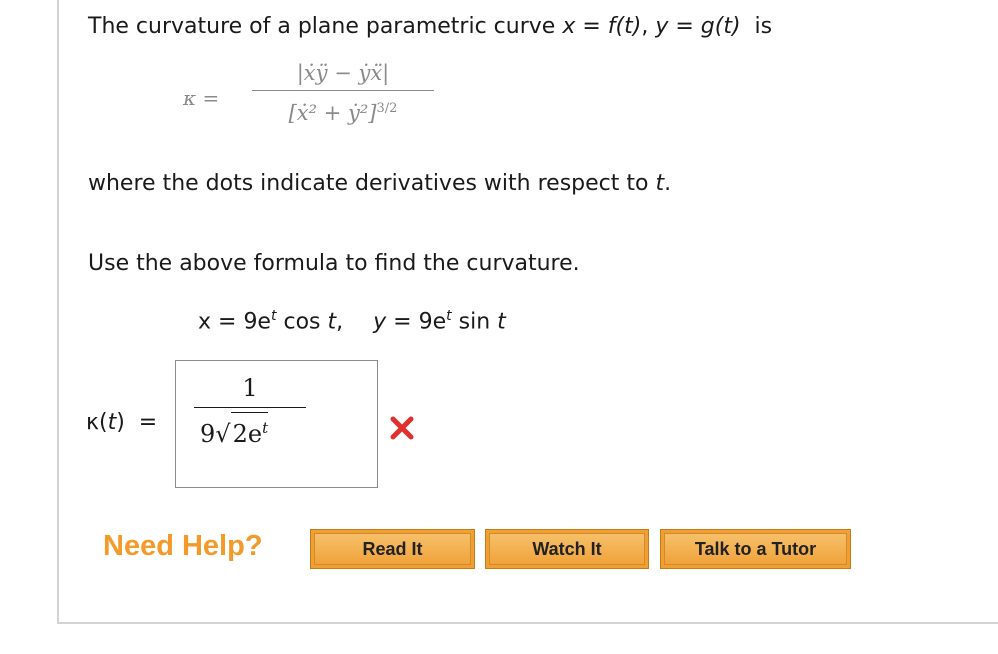 This screenshot has height=654, width=998. Describe the element at coordinates (201, 98) in the screenshot. I see `formula-lhs: κ =` at that location.